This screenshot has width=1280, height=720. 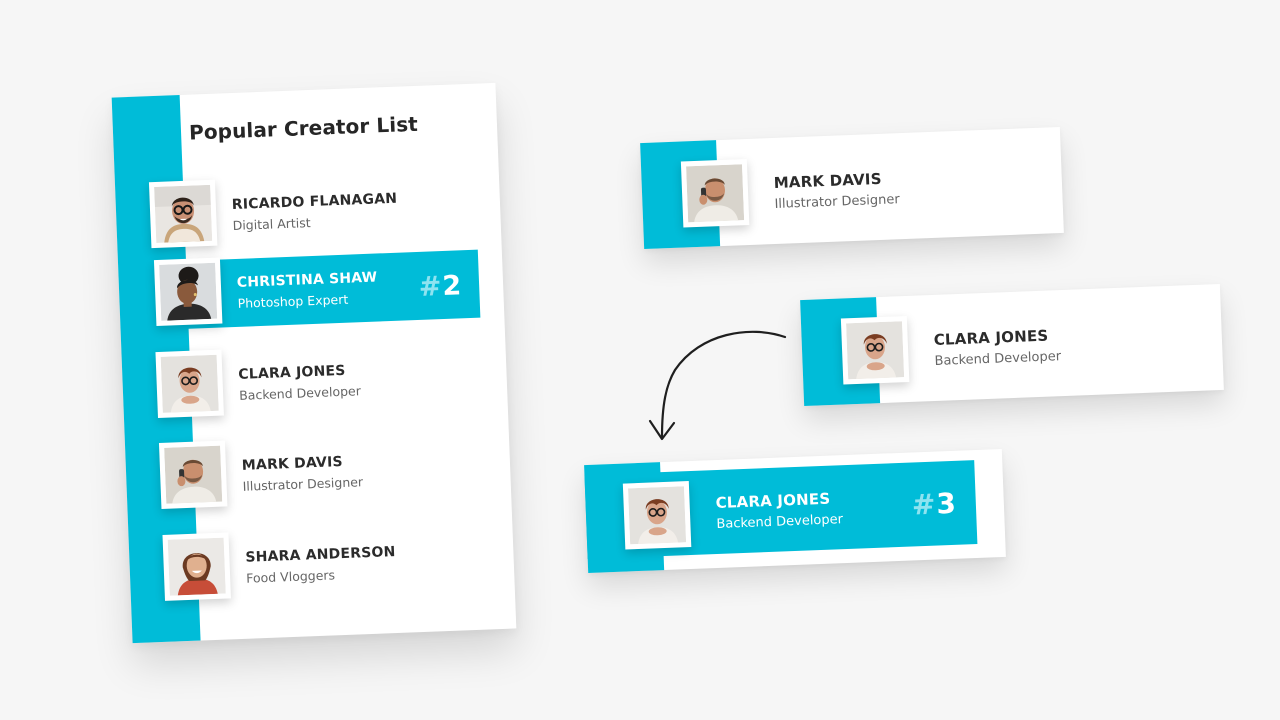 I want to click on creator-name: SHARA ANDERSON, so click(x=320, y=555).